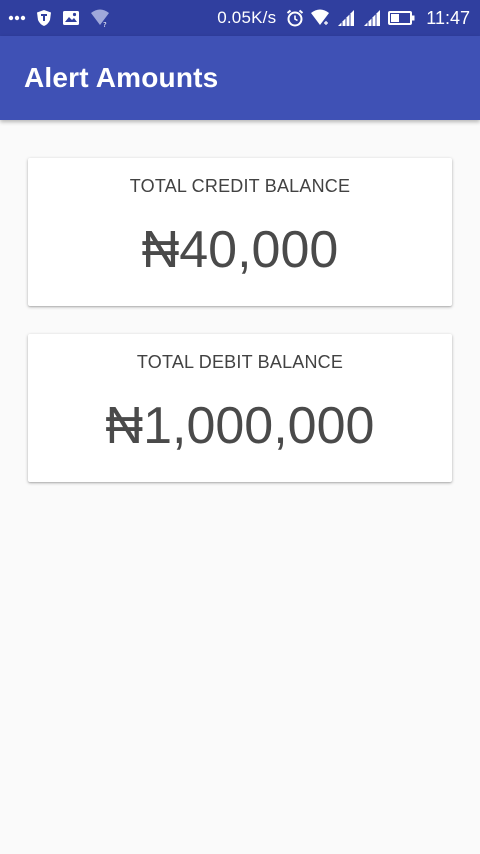 Image resolution: width=480 pixels, height=854 pixels. I want to click on more-dots-icon, so click(17, 18).